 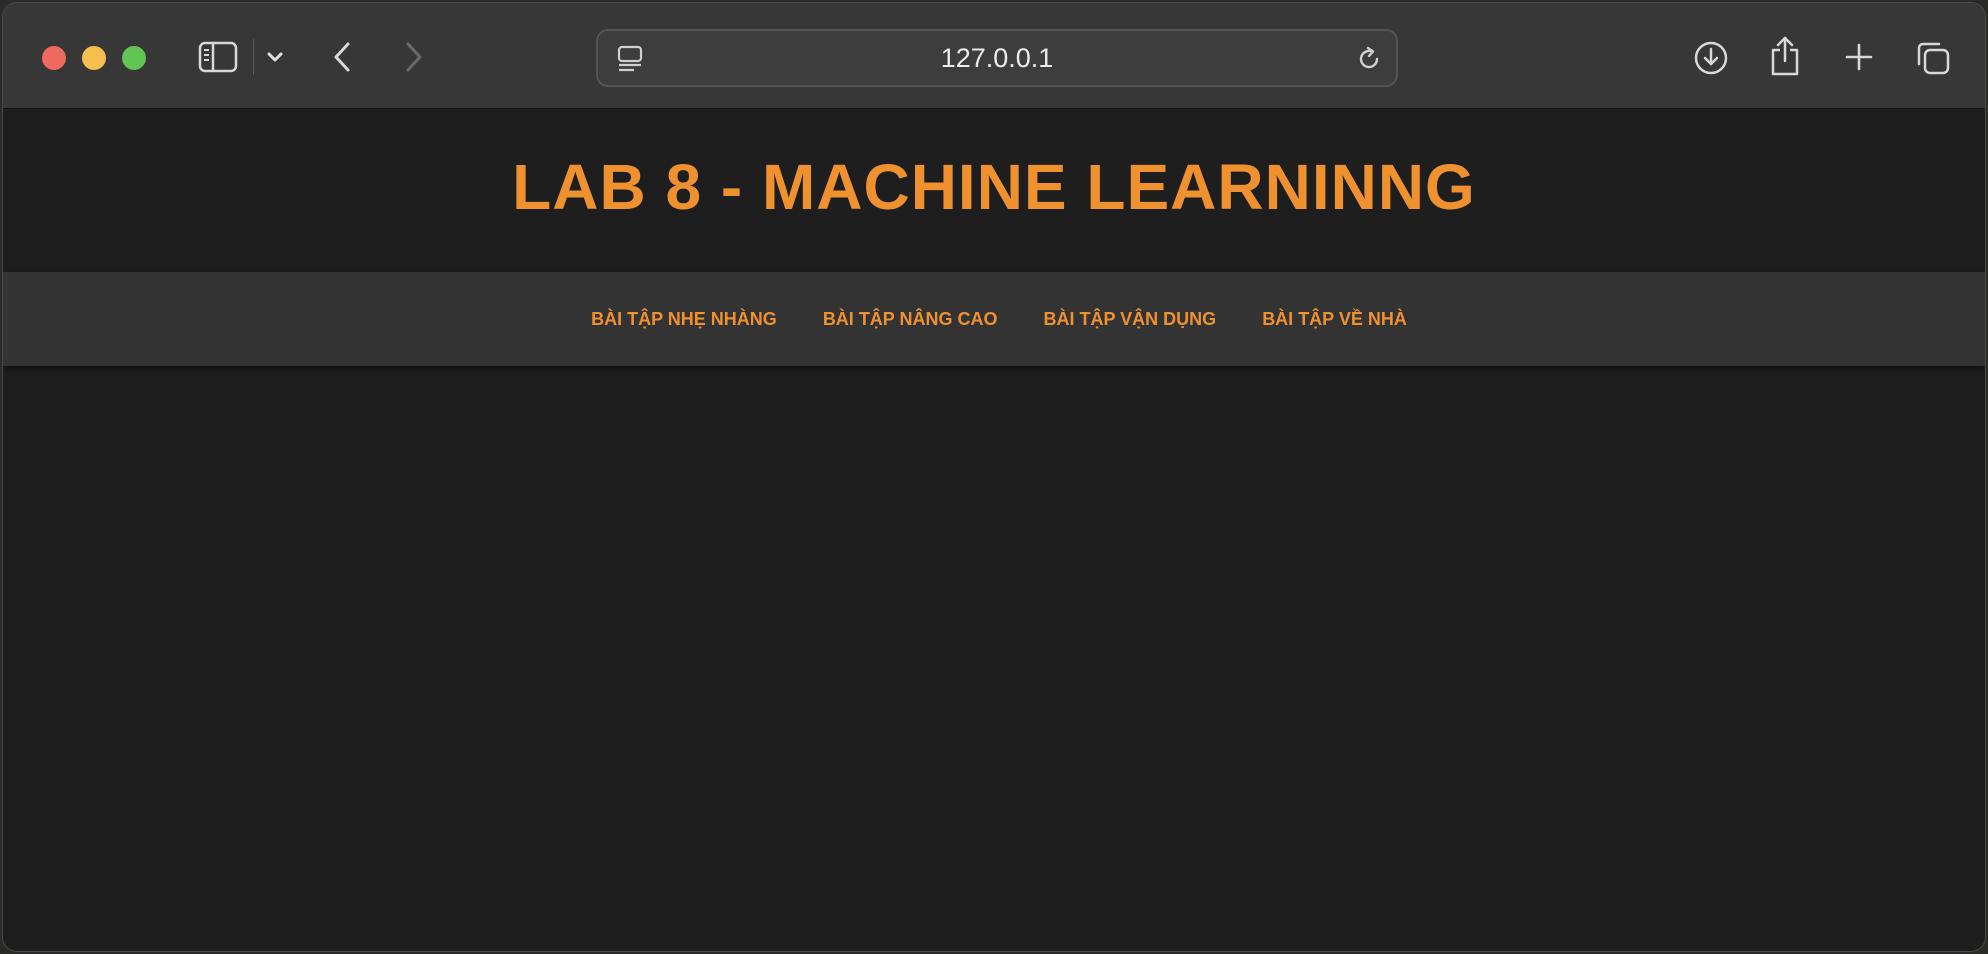 What do you see at coordinates (342, 57) in the screenshot?
I see `back-arrow-icon` at bounding box center [342, 57].